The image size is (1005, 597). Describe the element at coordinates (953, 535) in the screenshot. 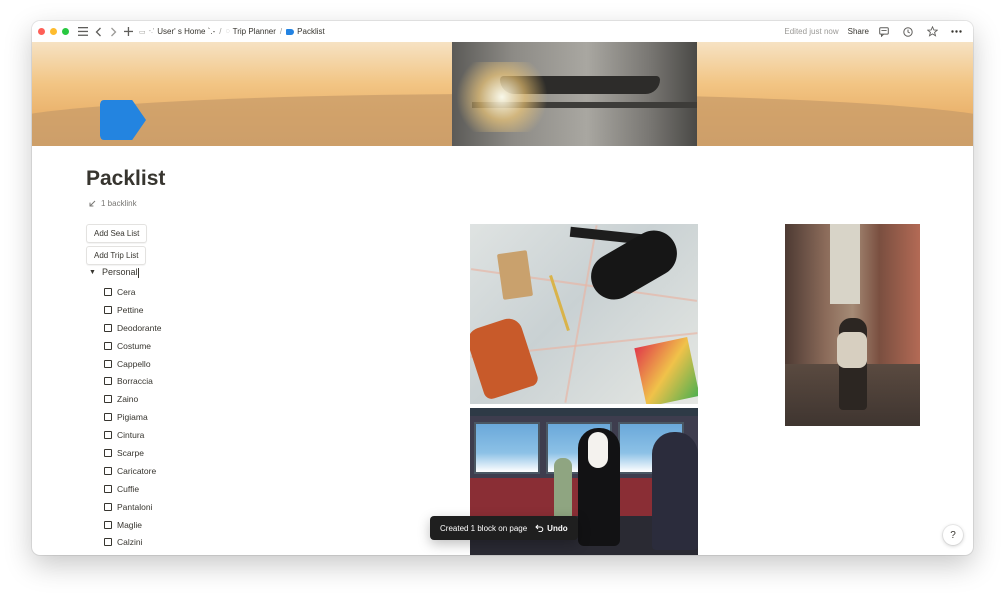

I see `help-button: ?` at that location.